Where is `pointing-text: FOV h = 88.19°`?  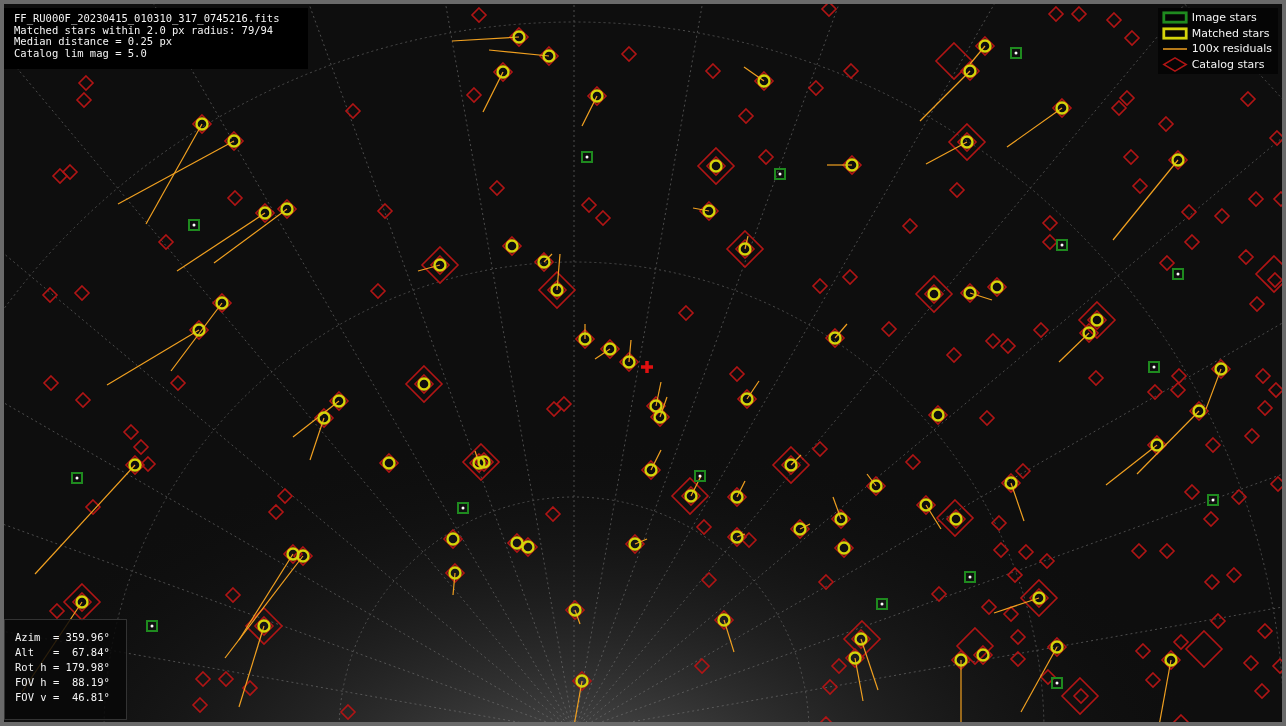
pointing-text: FOV h = 88.19° is located at coordinates (63, 682).